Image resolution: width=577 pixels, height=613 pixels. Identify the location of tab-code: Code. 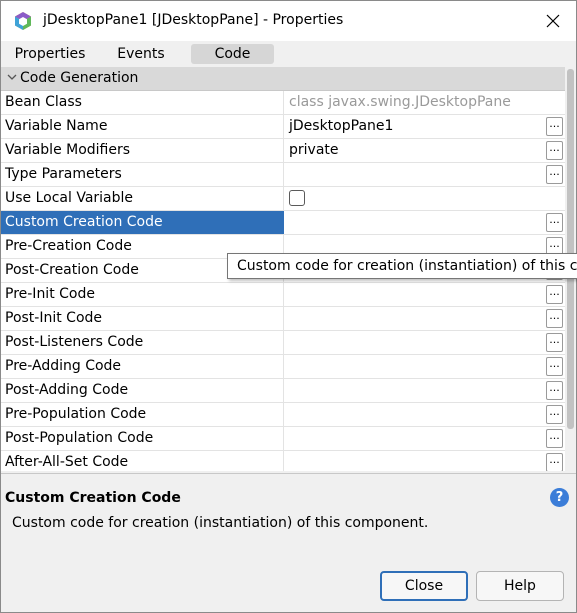
(232, 54).